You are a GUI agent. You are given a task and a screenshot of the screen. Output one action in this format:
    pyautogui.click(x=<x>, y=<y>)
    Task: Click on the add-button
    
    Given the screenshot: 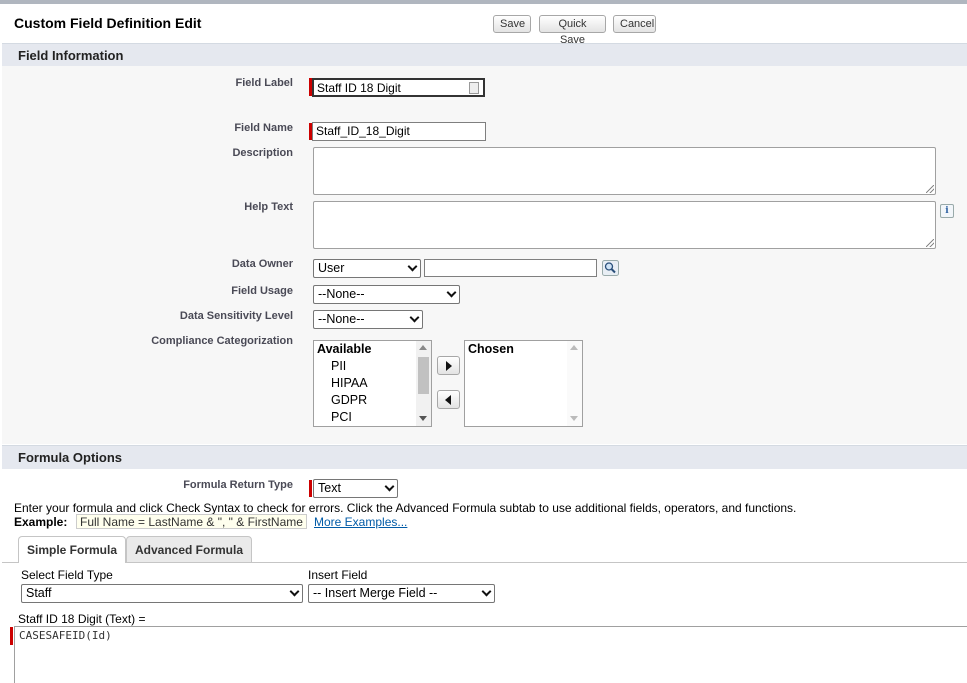 What is the action you would take?
    pyautogui.click(x=448, y=365)
    